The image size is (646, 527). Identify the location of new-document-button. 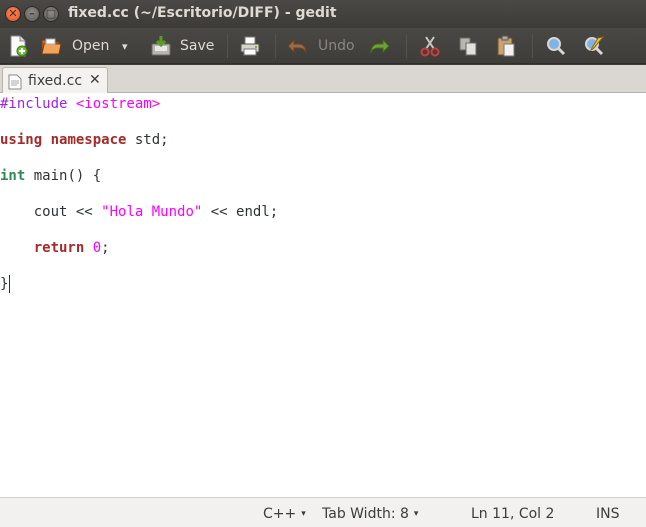
(18, 46).